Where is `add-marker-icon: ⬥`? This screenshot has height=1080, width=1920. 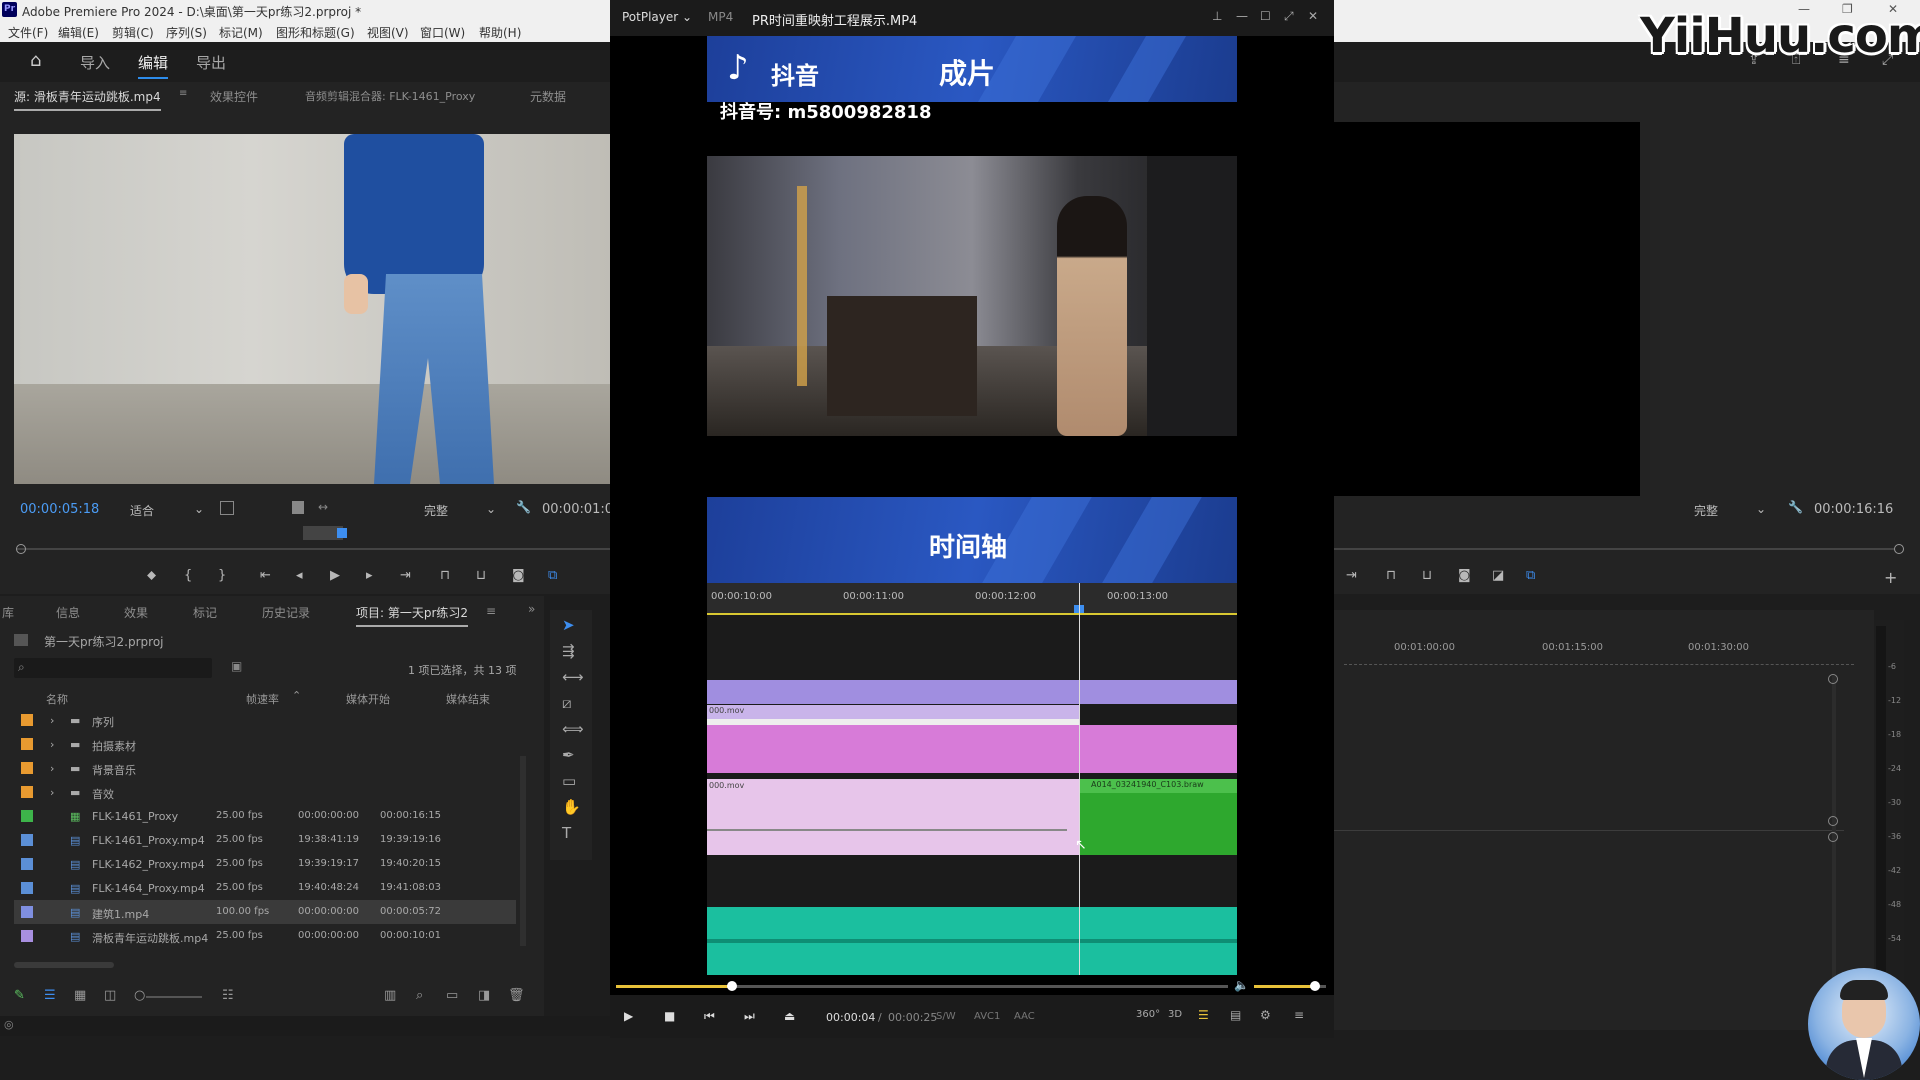
add-marker-icon: ⬥ is located at coordinates (151, 575).